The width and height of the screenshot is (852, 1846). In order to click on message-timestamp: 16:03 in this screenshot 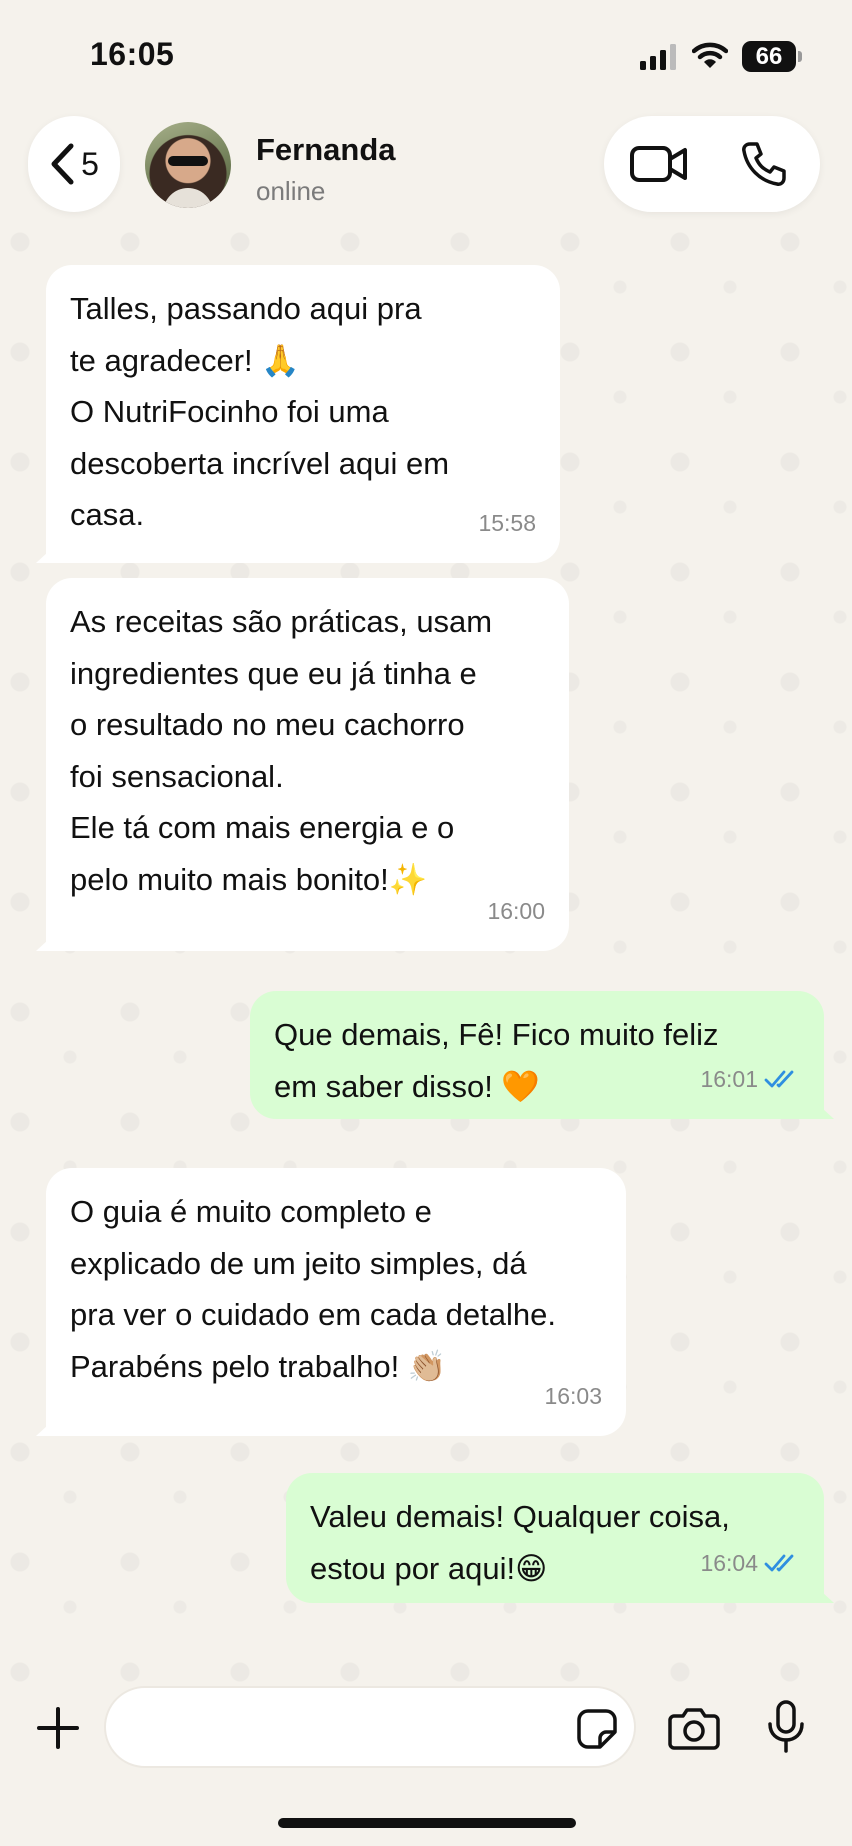, I will do `click(573, 1395)`.